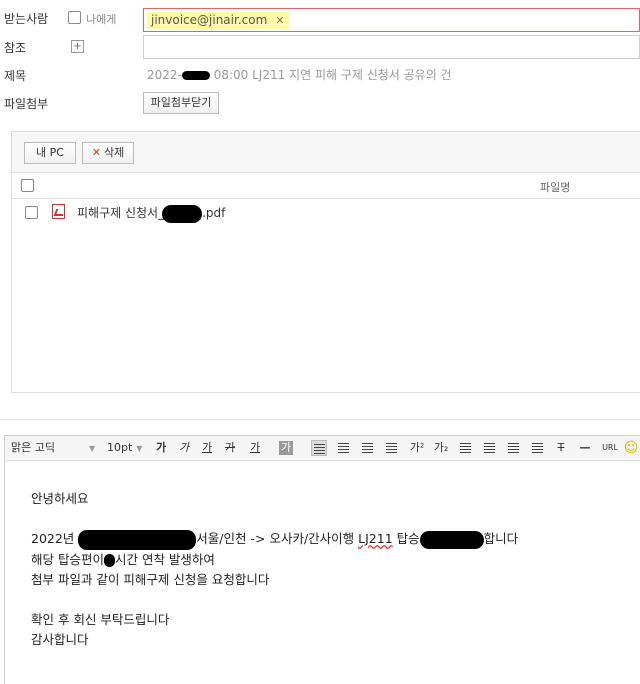 The width and height of the screenshot is (640, 684). Describe the element at coordinates (489, 448) in the screenshot. I see `outdent-icon` at that location.